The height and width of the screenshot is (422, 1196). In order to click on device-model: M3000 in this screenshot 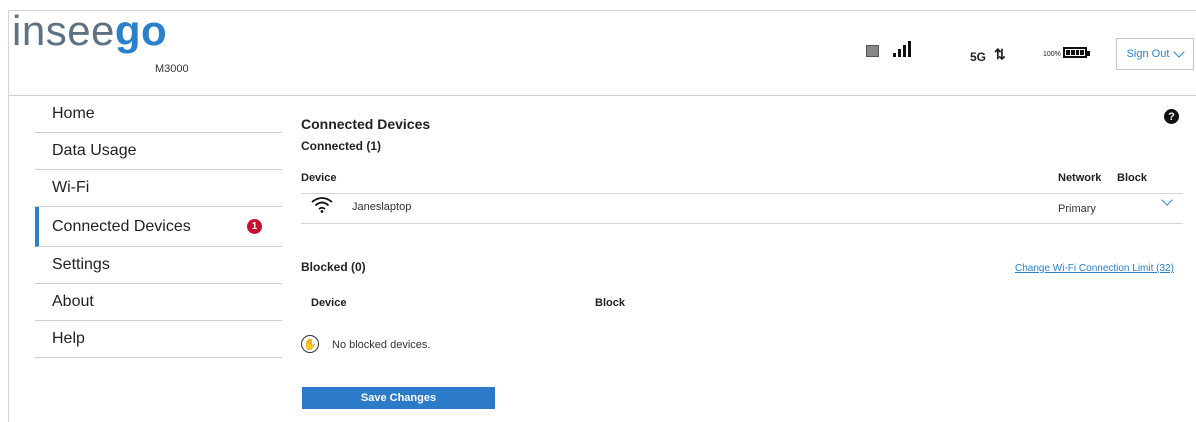, I will do `click(172, 69)`.